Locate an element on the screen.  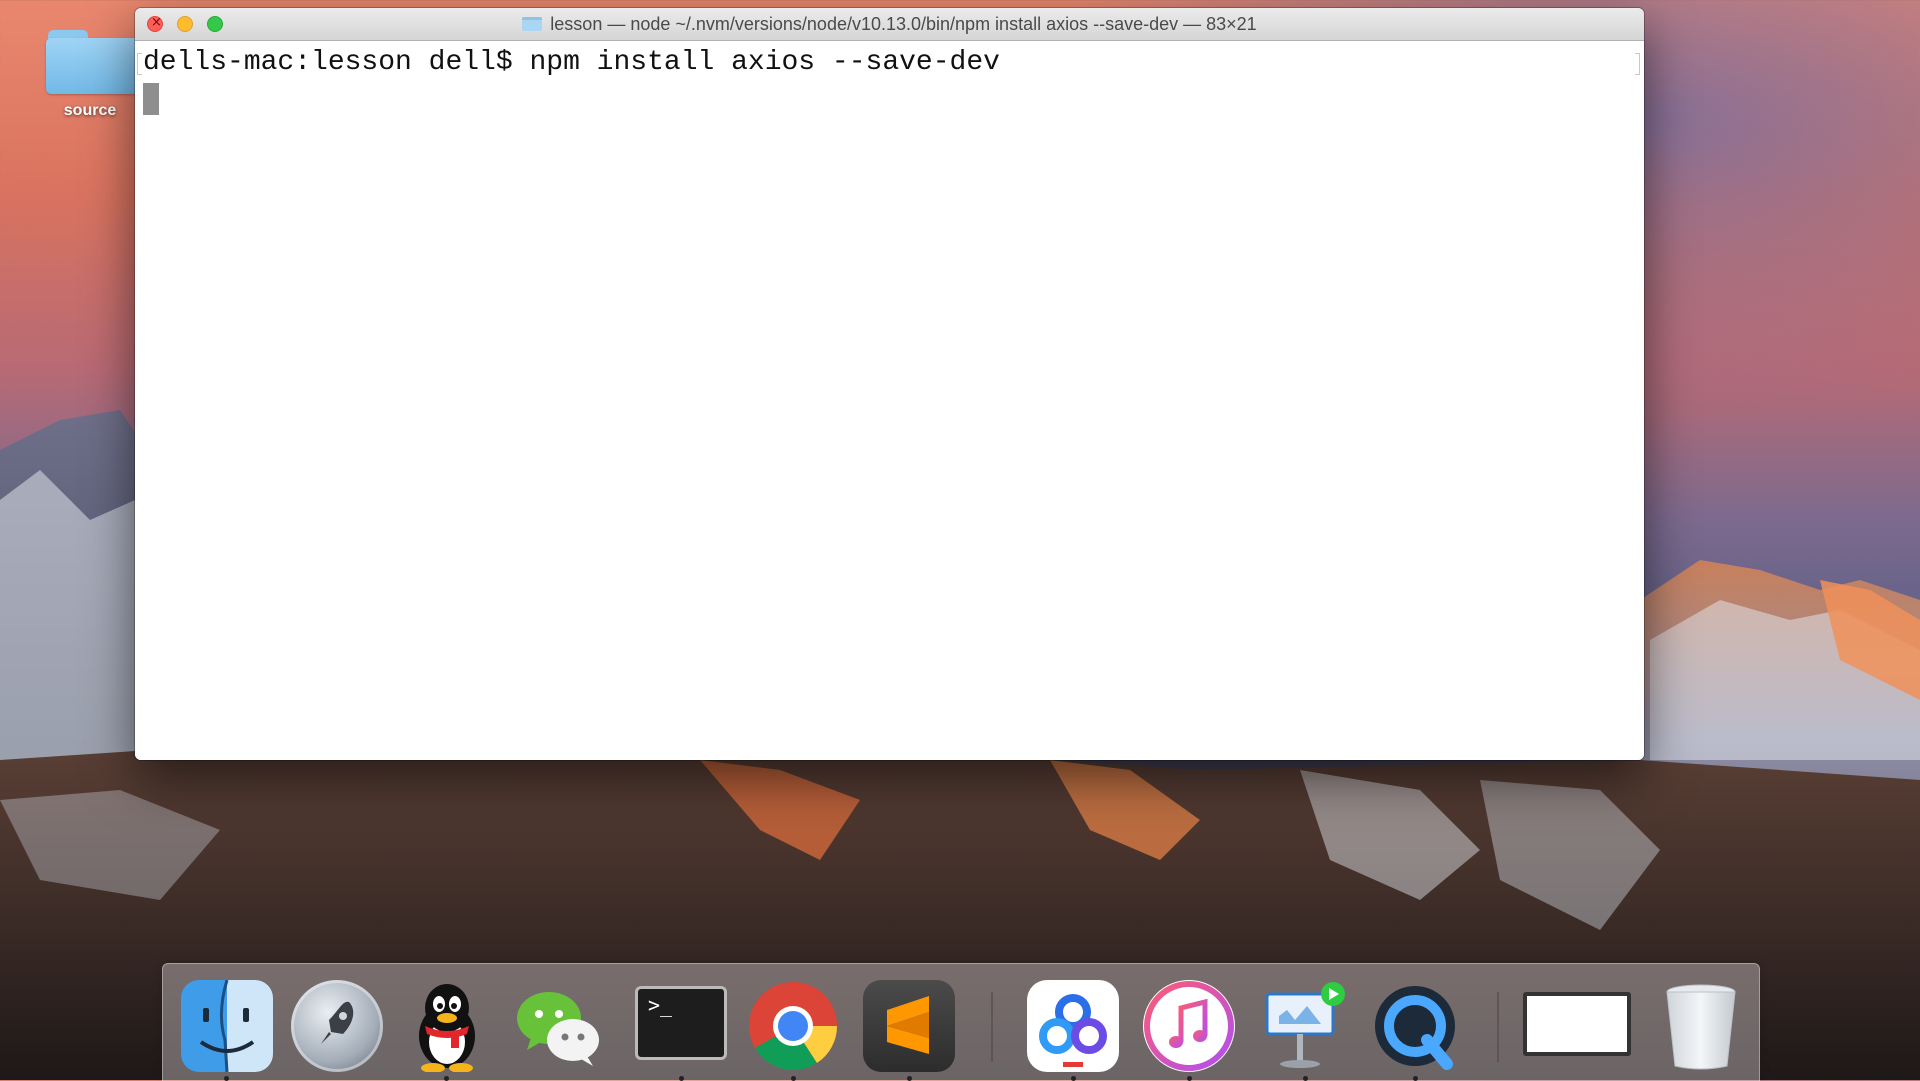
desktop-folder-source: source is located at coordinates (90, 73).